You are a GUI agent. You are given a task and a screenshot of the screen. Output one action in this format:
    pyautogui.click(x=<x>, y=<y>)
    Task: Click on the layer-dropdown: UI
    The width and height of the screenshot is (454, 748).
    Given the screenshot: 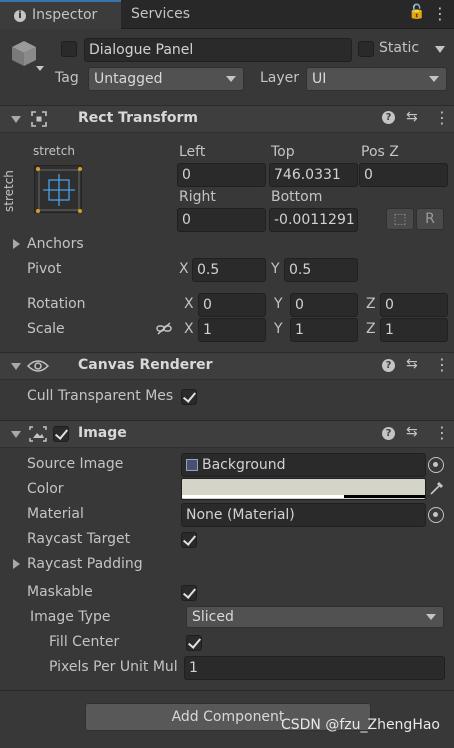 What is the action you would take?
    pyautogui.click(x=376, y=79)
    